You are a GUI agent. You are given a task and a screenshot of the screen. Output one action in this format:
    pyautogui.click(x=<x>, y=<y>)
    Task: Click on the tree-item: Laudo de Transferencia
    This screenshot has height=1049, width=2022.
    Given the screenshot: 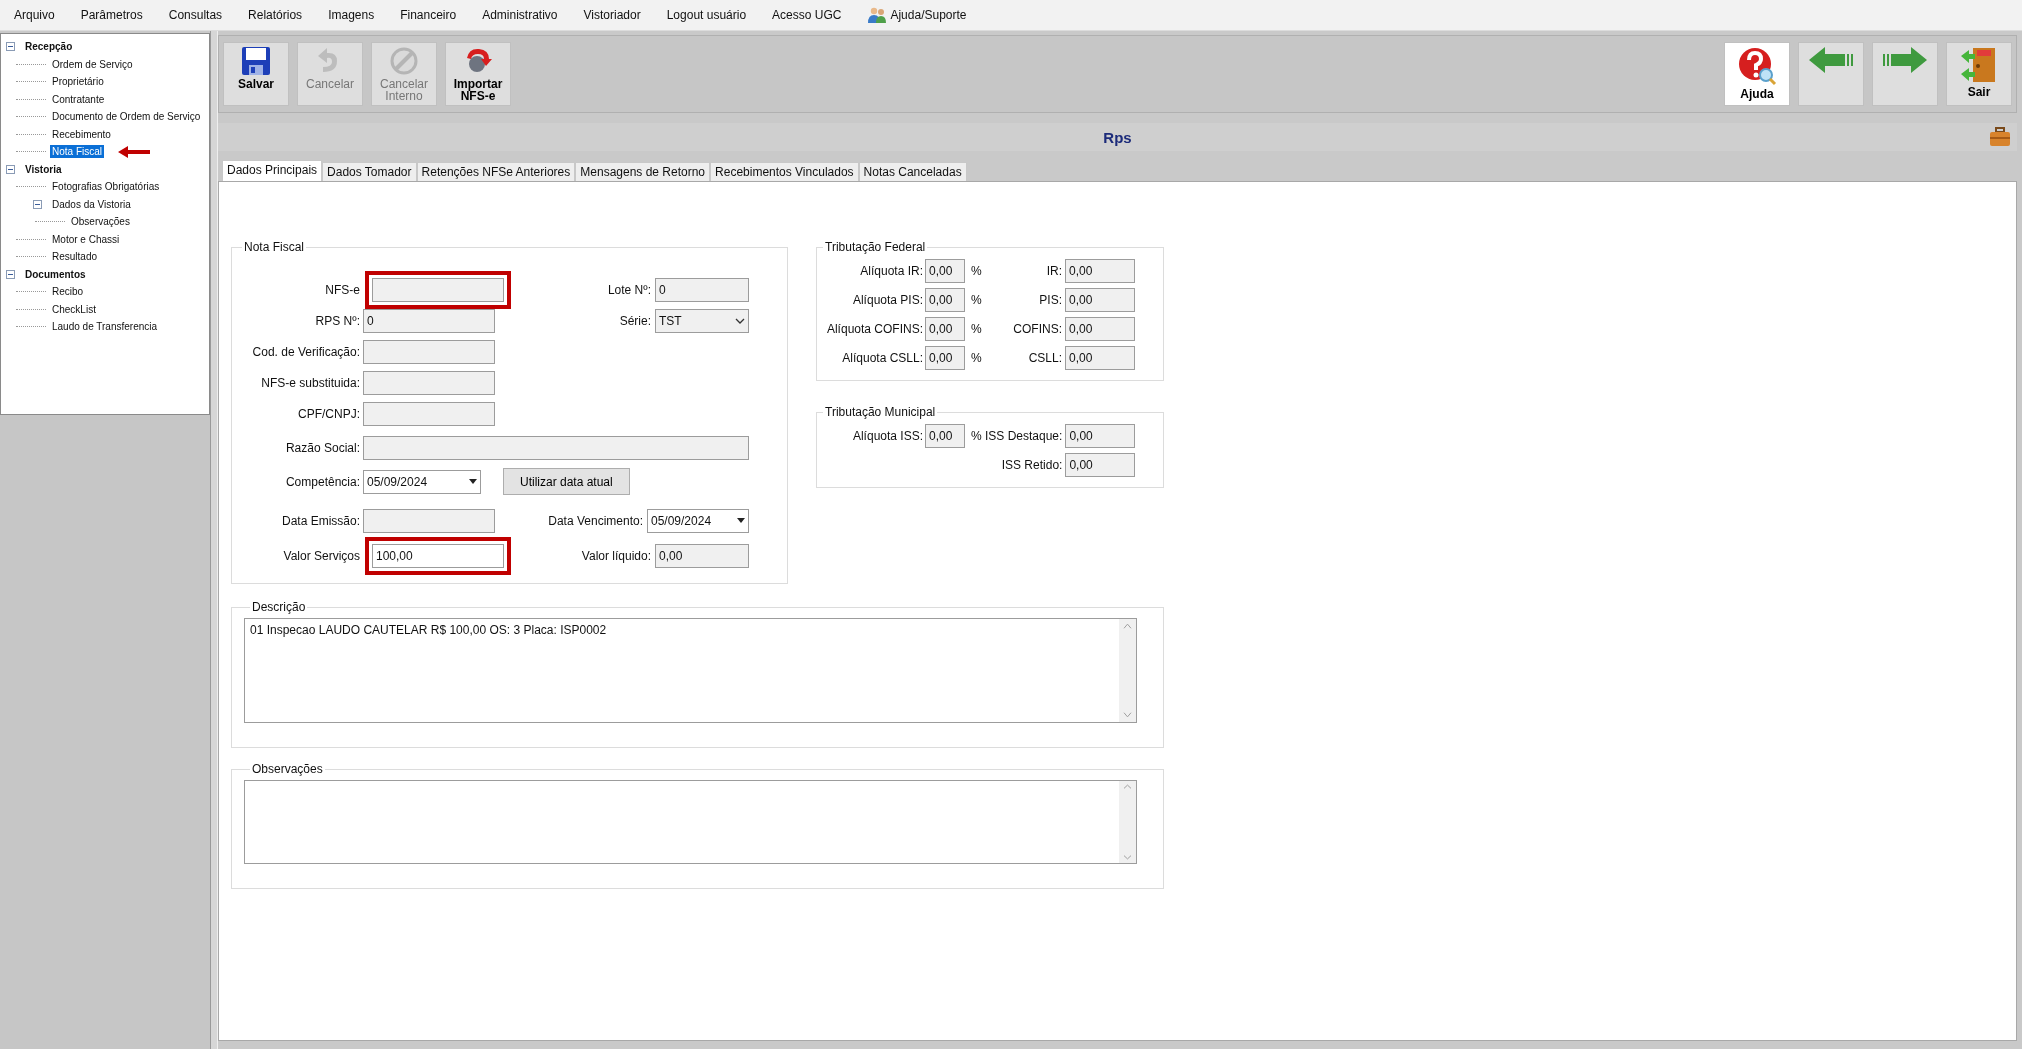 What is the action you would take?
    pyautogui.click(x=105, y=327)
    